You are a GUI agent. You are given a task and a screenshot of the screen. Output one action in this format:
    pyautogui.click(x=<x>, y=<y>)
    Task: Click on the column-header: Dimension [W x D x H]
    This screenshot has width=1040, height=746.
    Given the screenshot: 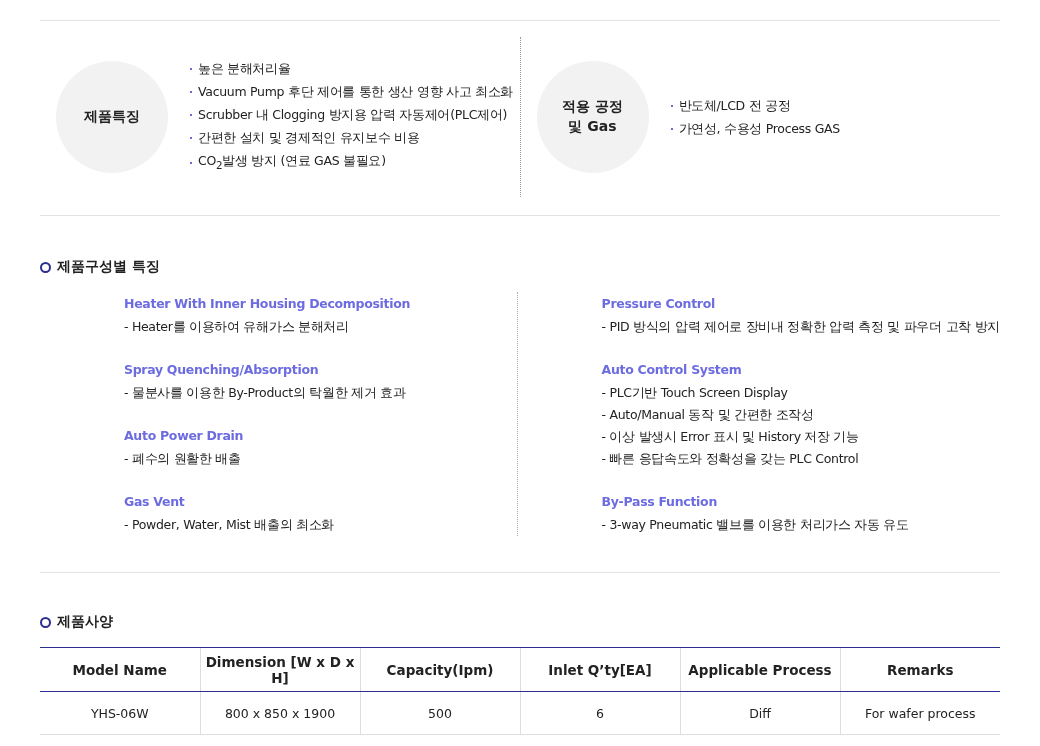 What is the action you would take?
    pyautogui.click(x=280, y=669)
    